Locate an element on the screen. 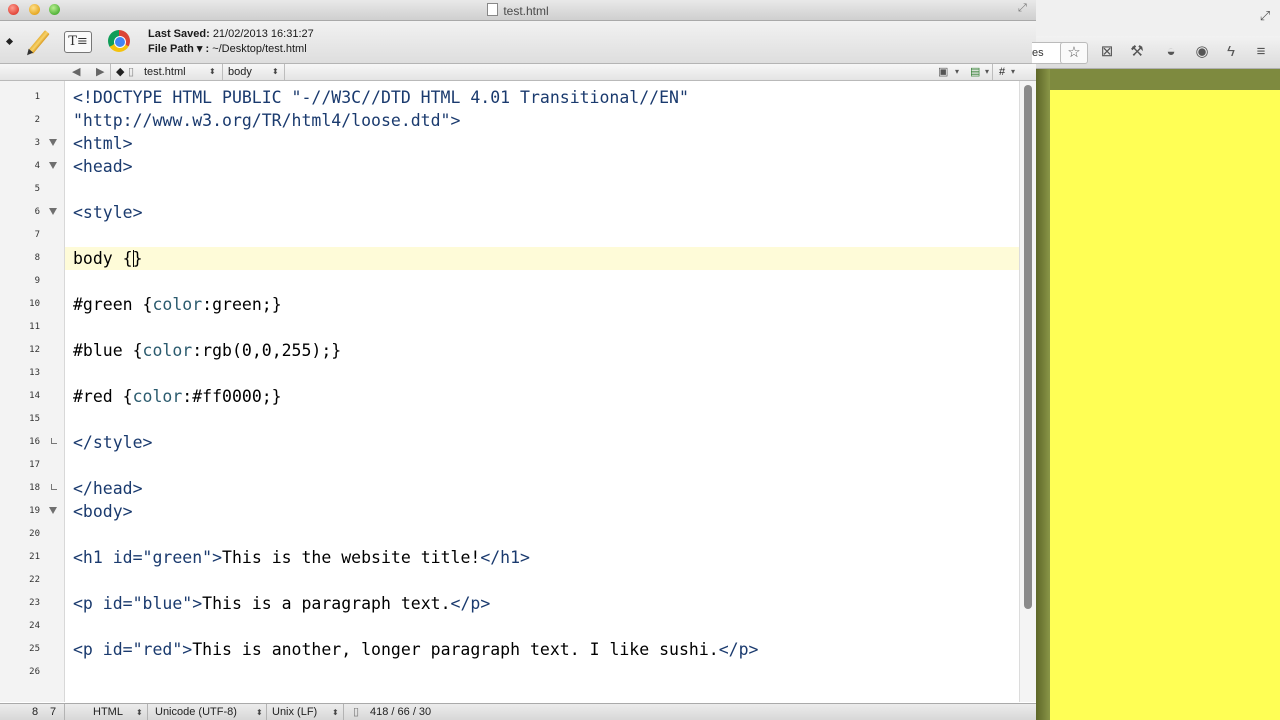 The width and height of the screenshot is (1280, 720). line-number: 24 is located at coordinates (34, 626).